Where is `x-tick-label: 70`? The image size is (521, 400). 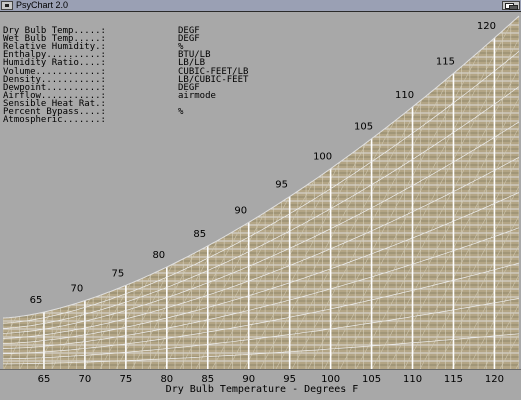
x-tick-label: 70 is located at coordinates (85, 379).